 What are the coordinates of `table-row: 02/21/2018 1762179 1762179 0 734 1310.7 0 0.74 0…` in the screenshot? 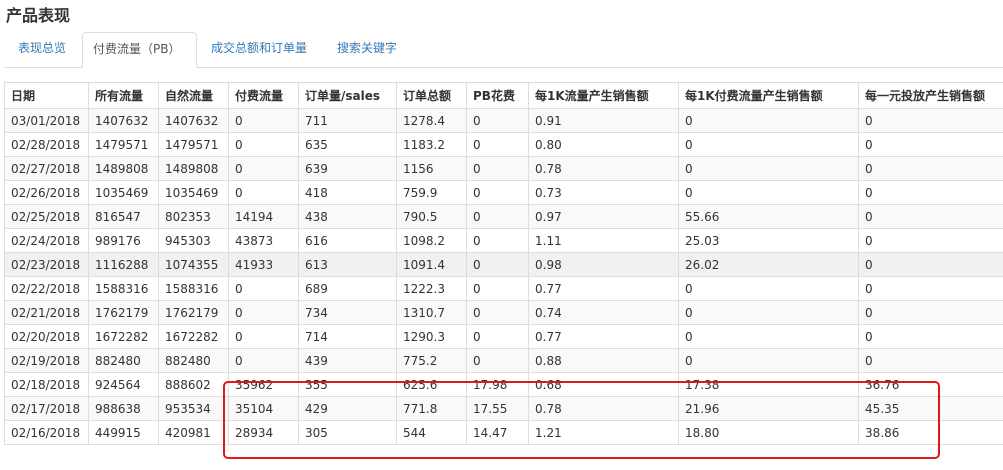 It's located at (503, 312).